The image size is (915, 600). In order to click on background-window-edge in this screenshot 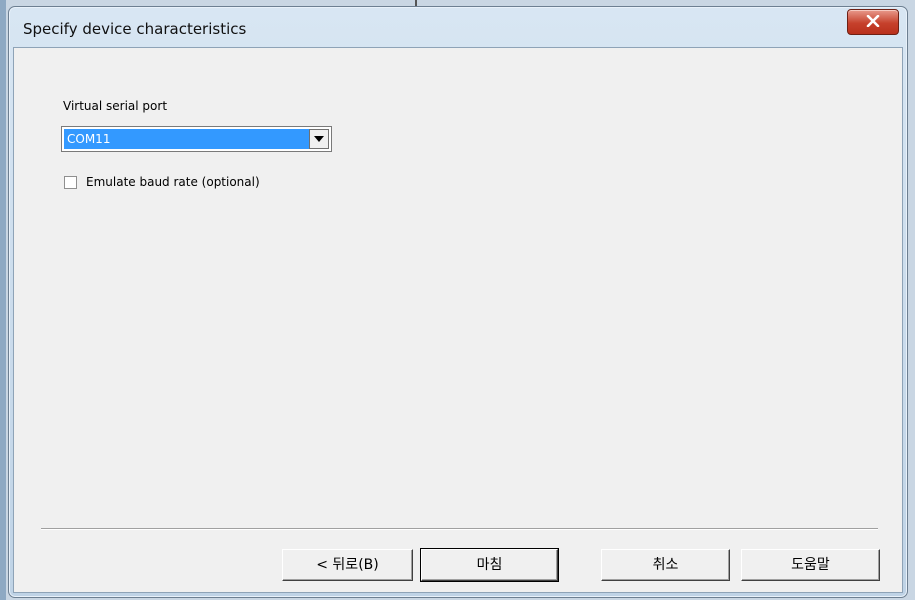, I will do `click(3, 300)`.